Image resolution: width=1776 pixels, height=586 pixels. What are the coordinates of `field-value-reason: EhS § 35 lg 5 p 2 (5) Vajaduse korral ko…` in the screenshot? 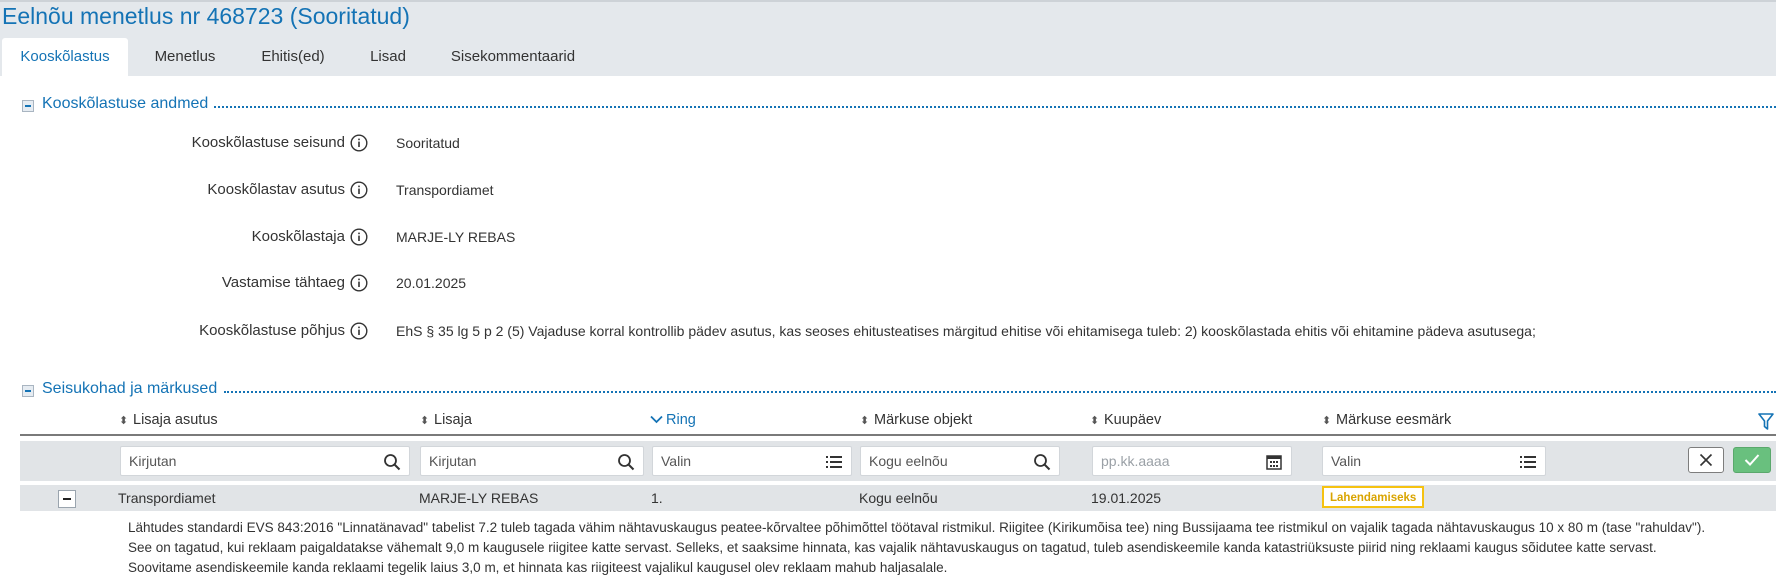 It's located at (966, 331).